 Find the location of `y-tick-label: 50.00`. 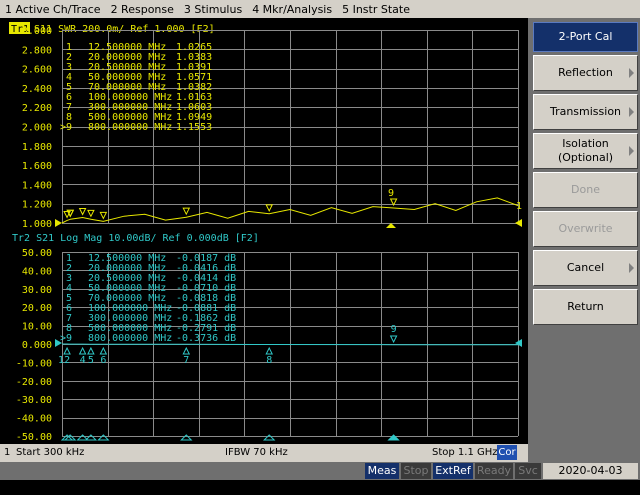

y-tick-label: 50.00 is located at coordinates (37, 253).